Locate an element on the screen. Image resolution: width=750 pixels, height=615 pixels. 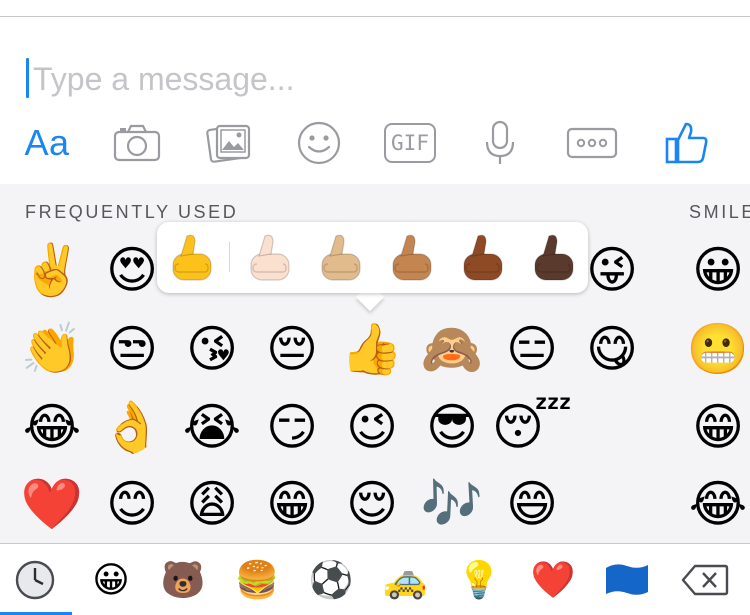
flag-icon is located at coordinates (627, 579).